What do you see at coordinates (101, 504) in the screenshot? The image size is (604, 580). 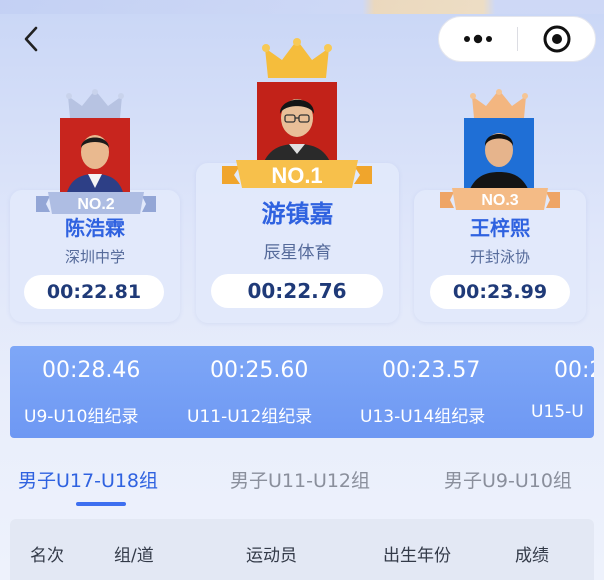 I see `active-tab-indicator` at bounding box center [101, 504].